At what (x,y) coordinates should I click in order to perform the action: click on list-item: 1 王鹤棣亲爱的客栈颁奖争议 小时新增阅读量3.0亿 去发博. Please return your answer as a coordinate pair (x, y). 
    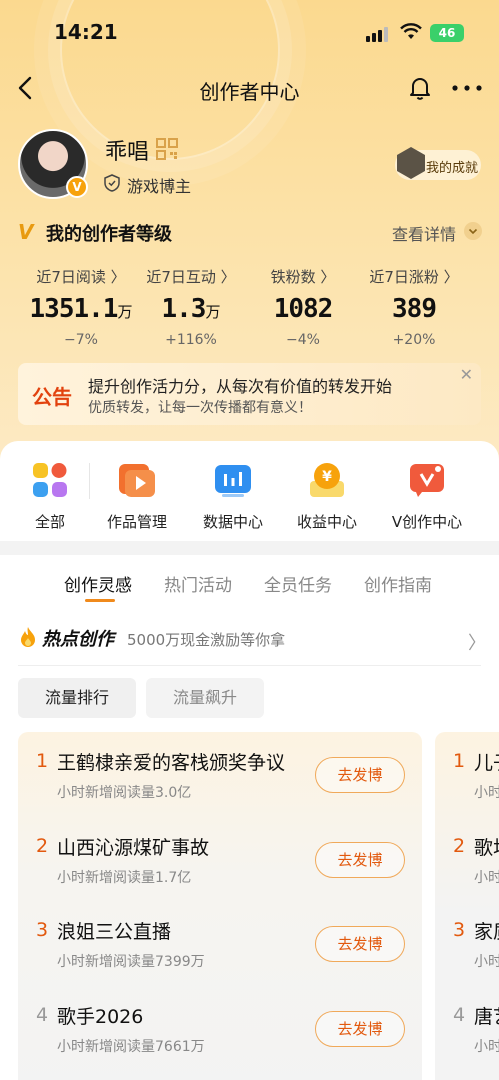
    Looking at the image, I should click on (220, 774).